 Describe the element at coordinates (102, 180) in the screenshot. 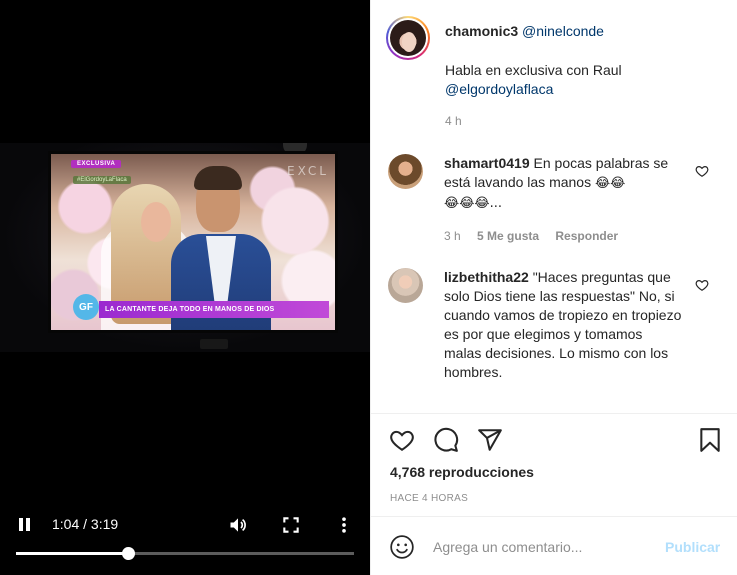

I see `tv-hashtag: #ElGordoyLaFlaca` at that location.